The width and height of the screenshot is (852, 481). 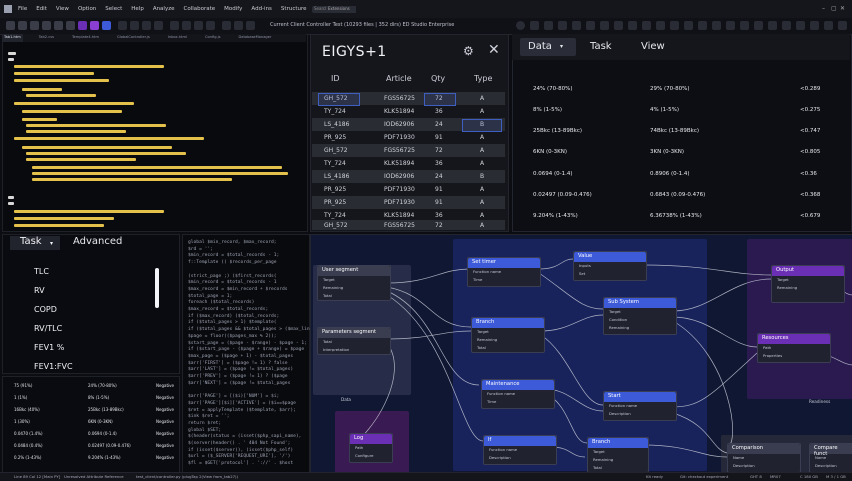 I want to click on status-warning: Unresolved Attribute Reference, so click(x=94, y=476).